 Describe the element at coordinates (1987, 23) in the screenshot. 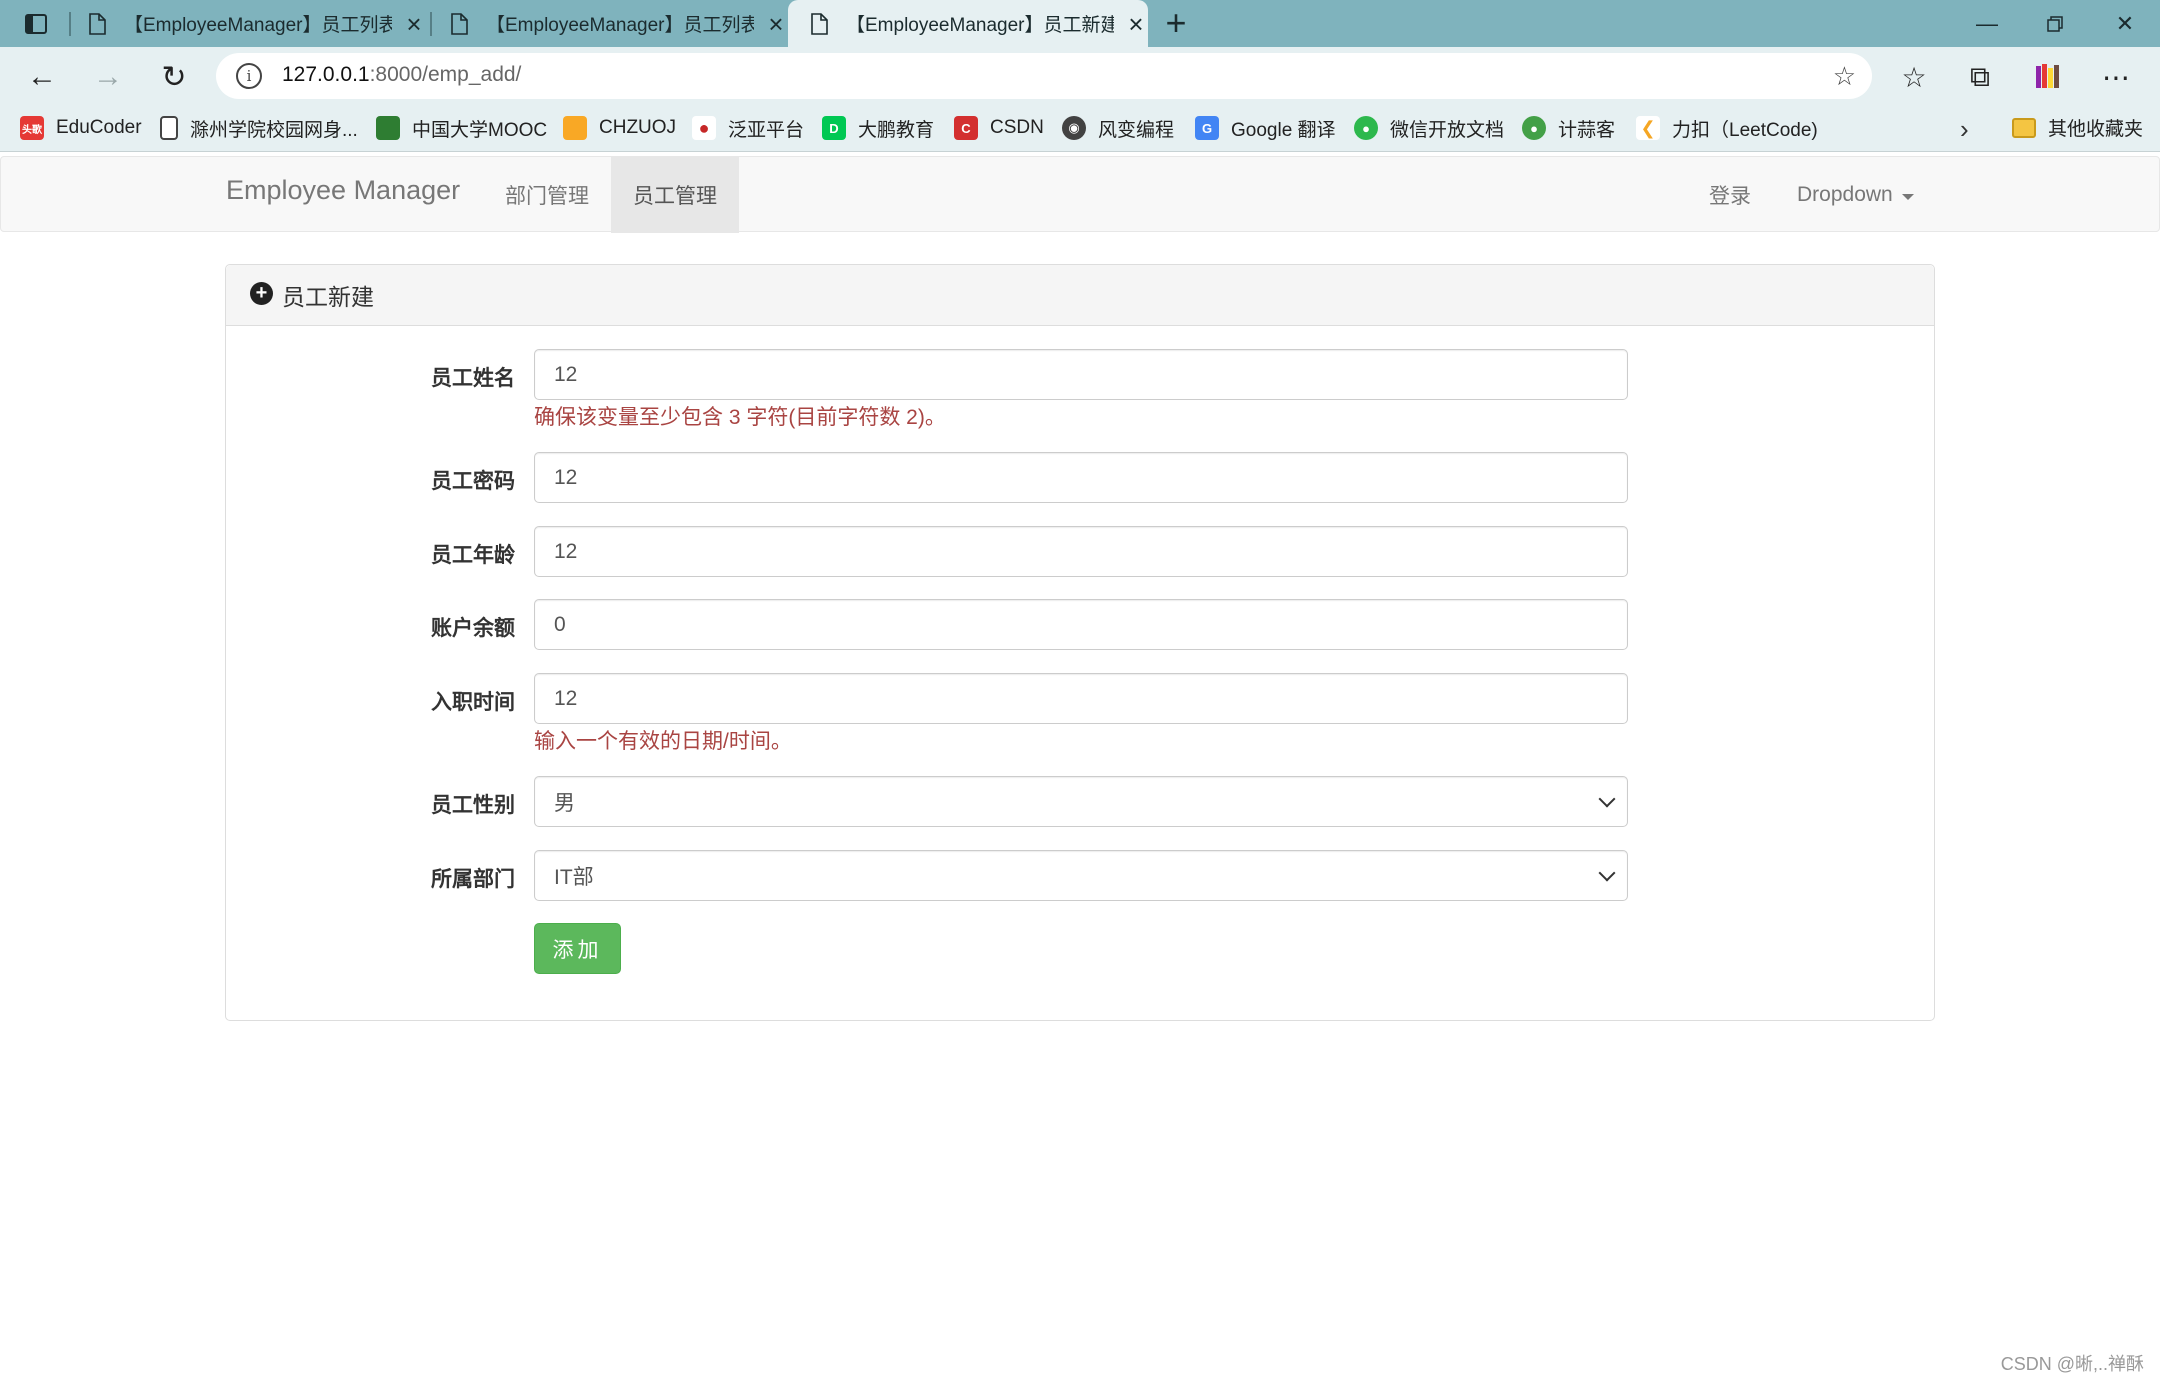

I see `minimize-icon: —` at that location.